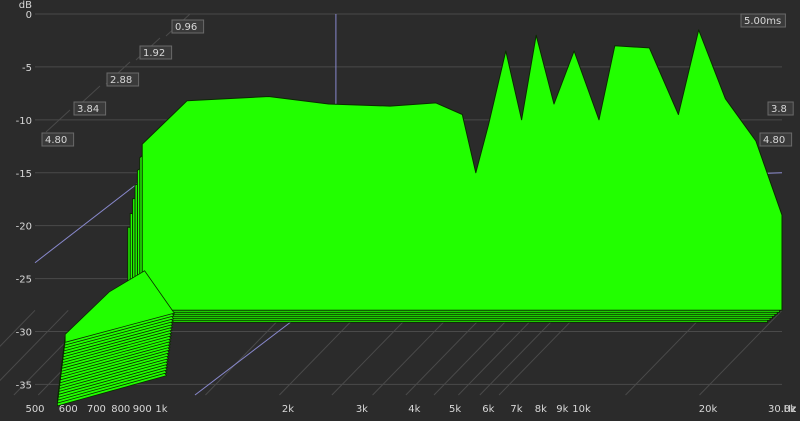  What do you see at coordinates (708, 409) in the screenshot?
I see `x-tick-label: 20k` at bounding box center [708, 409].